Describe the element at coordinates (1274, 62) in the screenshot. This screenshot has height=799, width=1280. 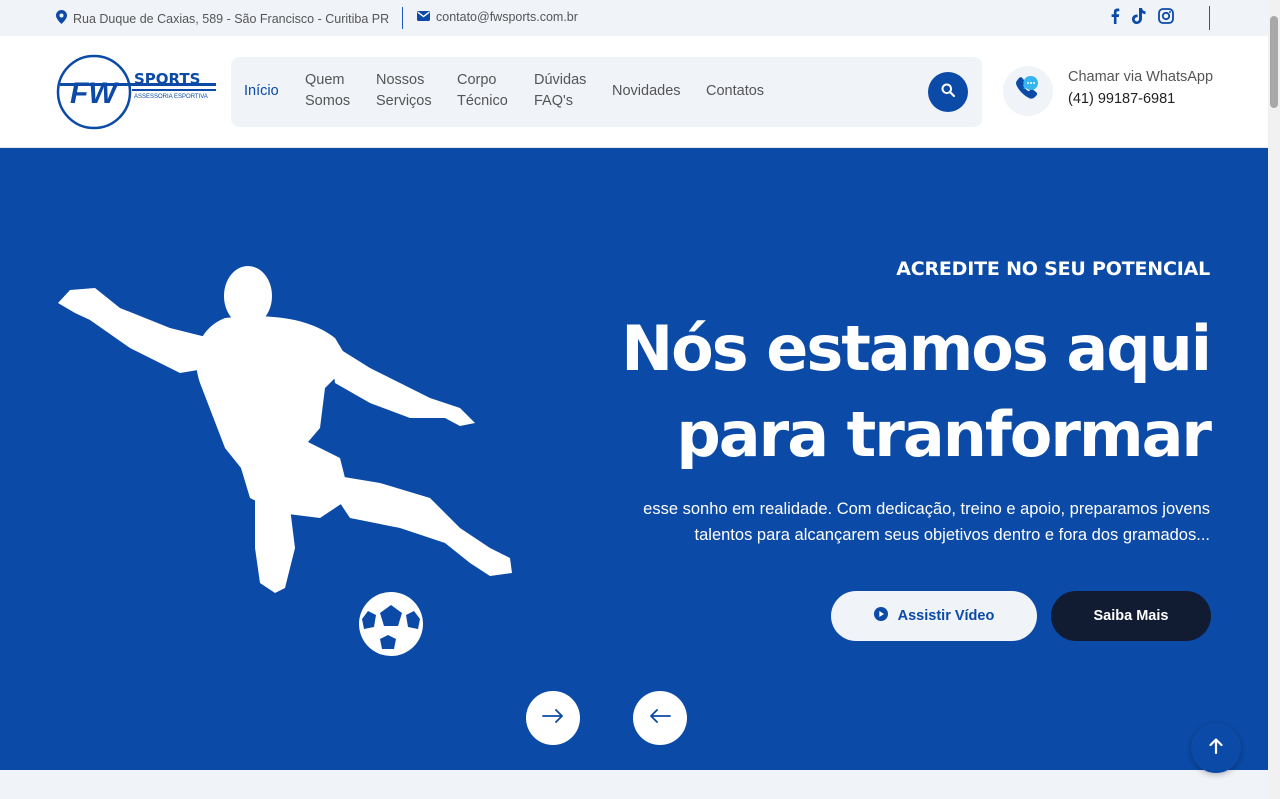
I see `scrollbar-thumb` at that location.